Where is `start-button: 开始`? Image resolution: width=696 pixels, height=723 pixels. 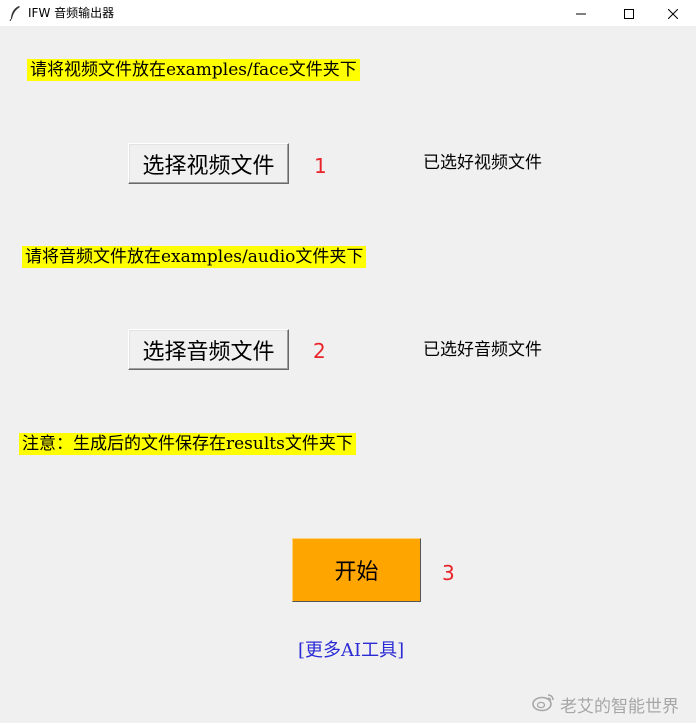
start-button: 开始 is located at coordinates (356, 570).